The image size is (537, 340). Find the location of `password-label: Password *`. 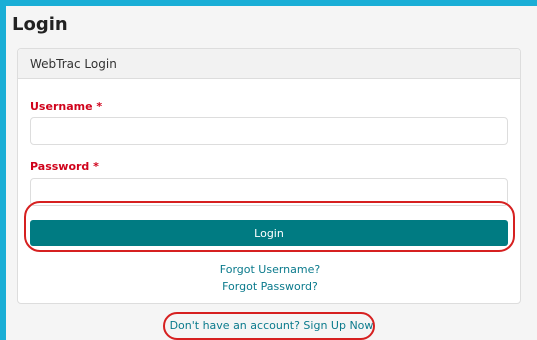

password-label: Password * is located at coordinates (64, 166).